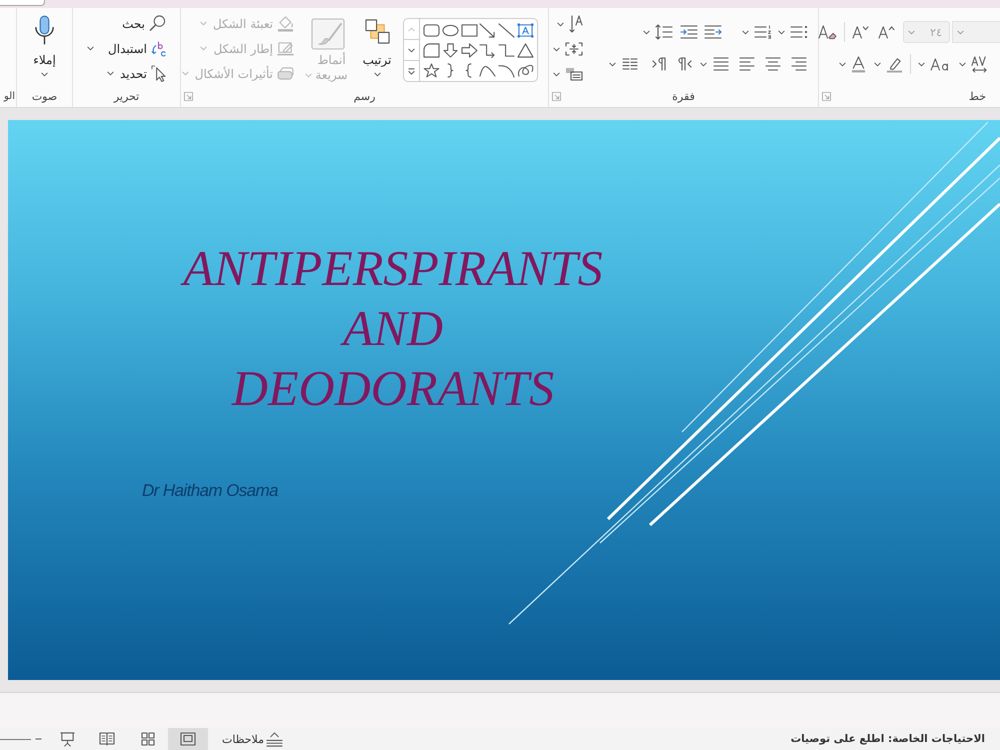 The height and width of the screenshot is (750, 1000). Describe the element at coordinates (574, 49) in the screenshot. I see `align-text-icon` at that location.